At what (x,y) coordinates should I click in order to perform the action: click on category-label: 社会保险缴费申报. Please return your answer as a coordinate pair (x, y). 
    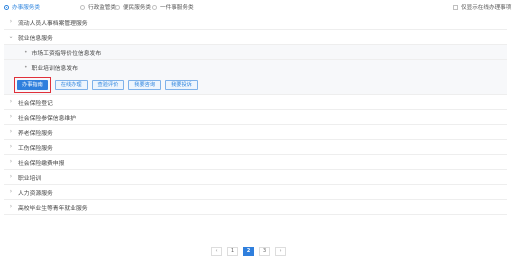
    Looking at the image, I should click on (41, 163).